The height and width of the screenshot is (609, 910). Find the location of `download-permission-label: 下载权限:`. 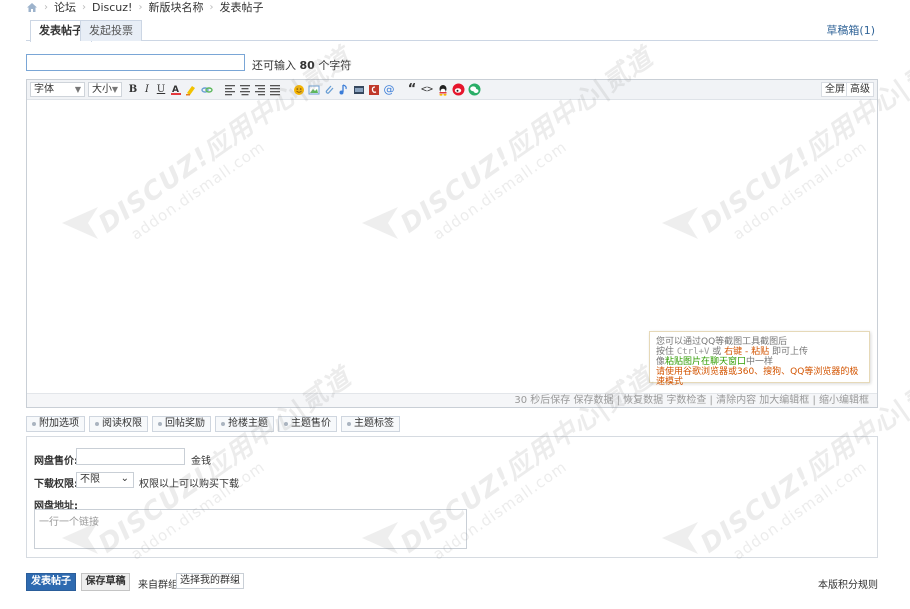

download-permission-label: 下载权限: is located at coordinates (56, 484).